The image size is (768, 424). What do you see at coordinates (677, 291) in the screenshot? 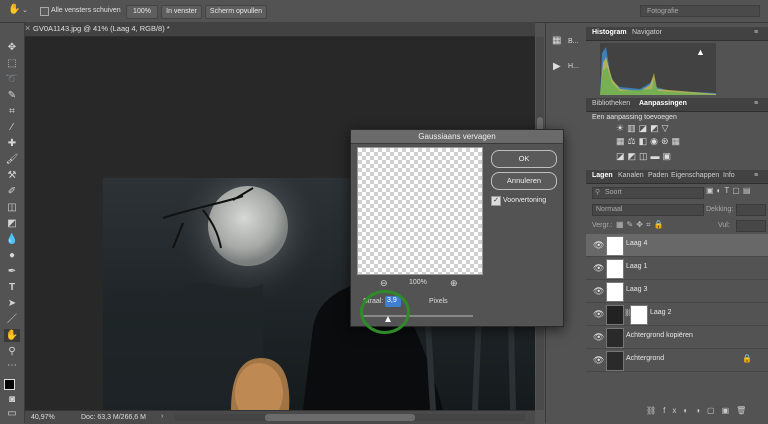
I see `layer-row: 👁 Laag 3` at bounding box center [677, 291].